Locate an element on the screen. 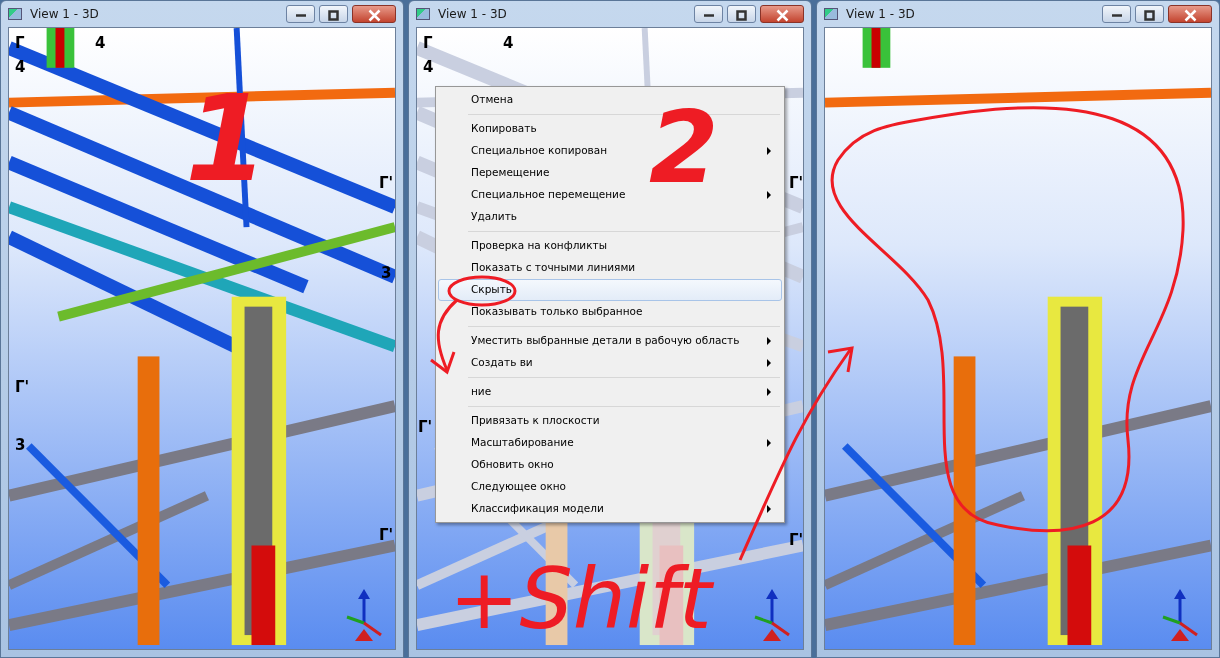 This screenshot has width=1220, height=658. menu-item: Скрыть is located at coordinates (610, 290).